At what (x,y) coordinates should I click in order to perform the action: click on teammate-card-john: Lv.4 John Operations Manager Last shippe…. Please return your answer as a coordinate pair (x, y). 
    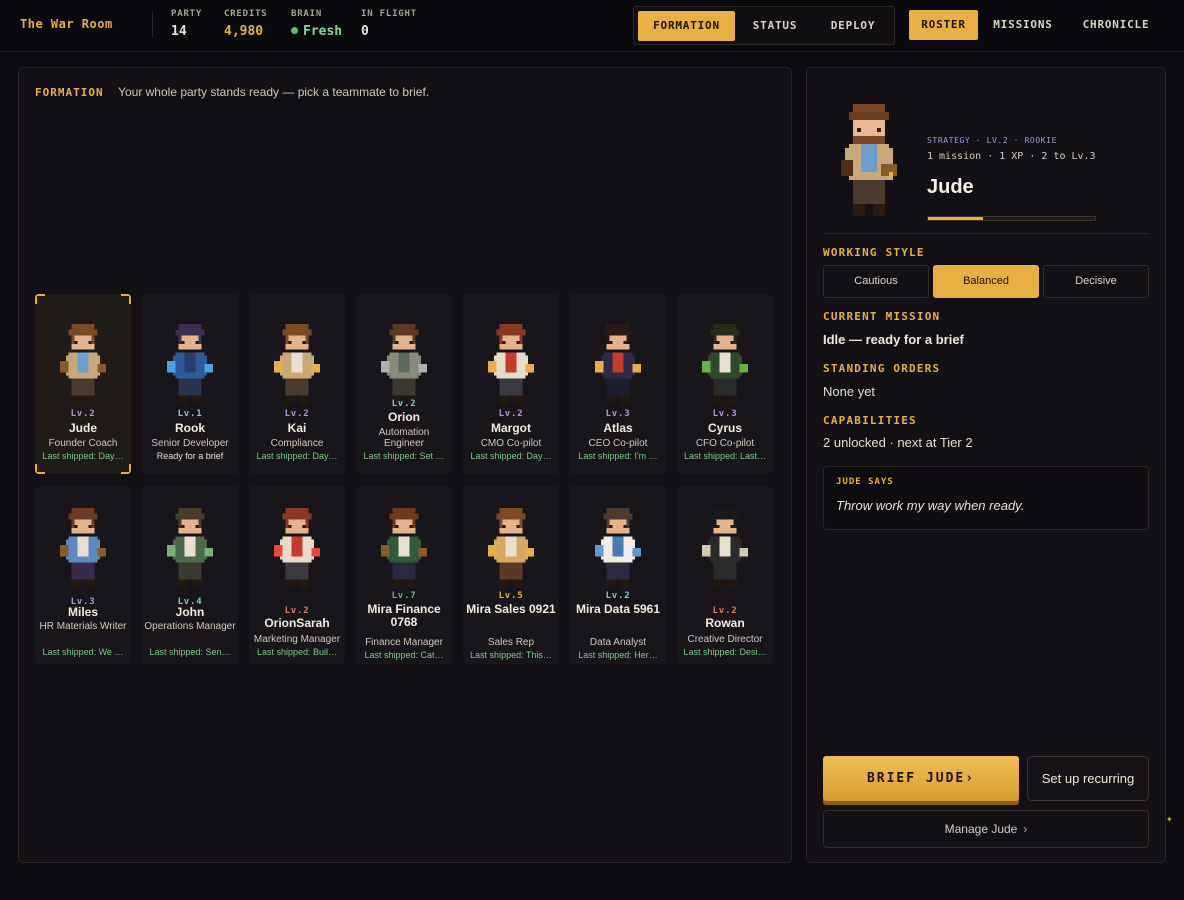
    Looking at the image, I should click on (190, 575).